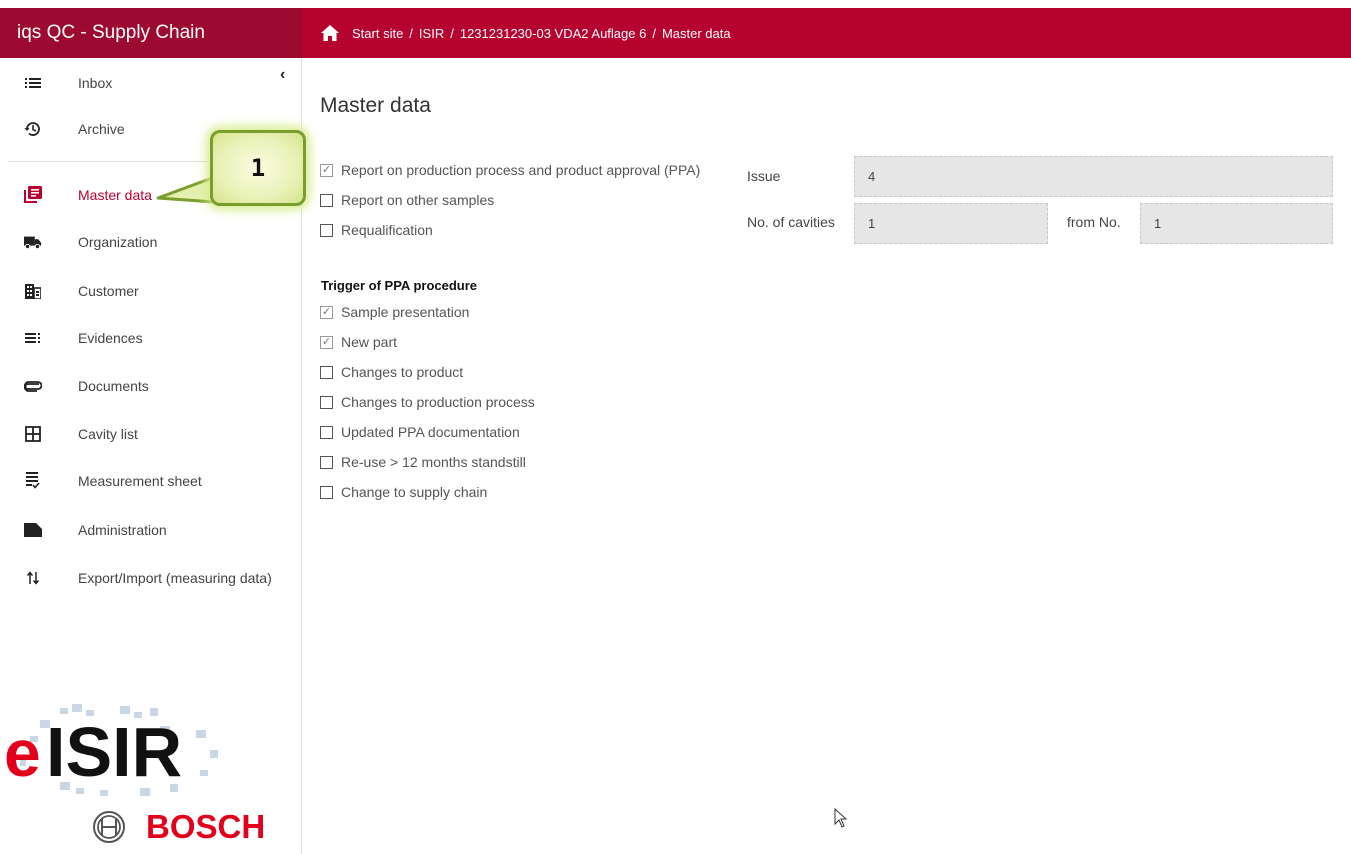  Describe the element at coordinates (33, 83) in the screenshot. I see `list-icon` at that location.